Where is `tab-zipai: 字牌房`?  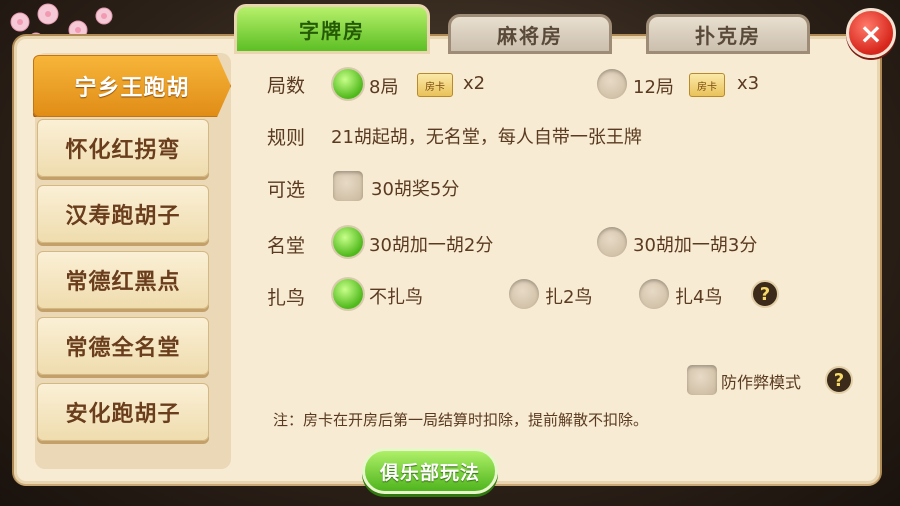
tab-zipai: 字牌房 is located at coordinates (332, 29).